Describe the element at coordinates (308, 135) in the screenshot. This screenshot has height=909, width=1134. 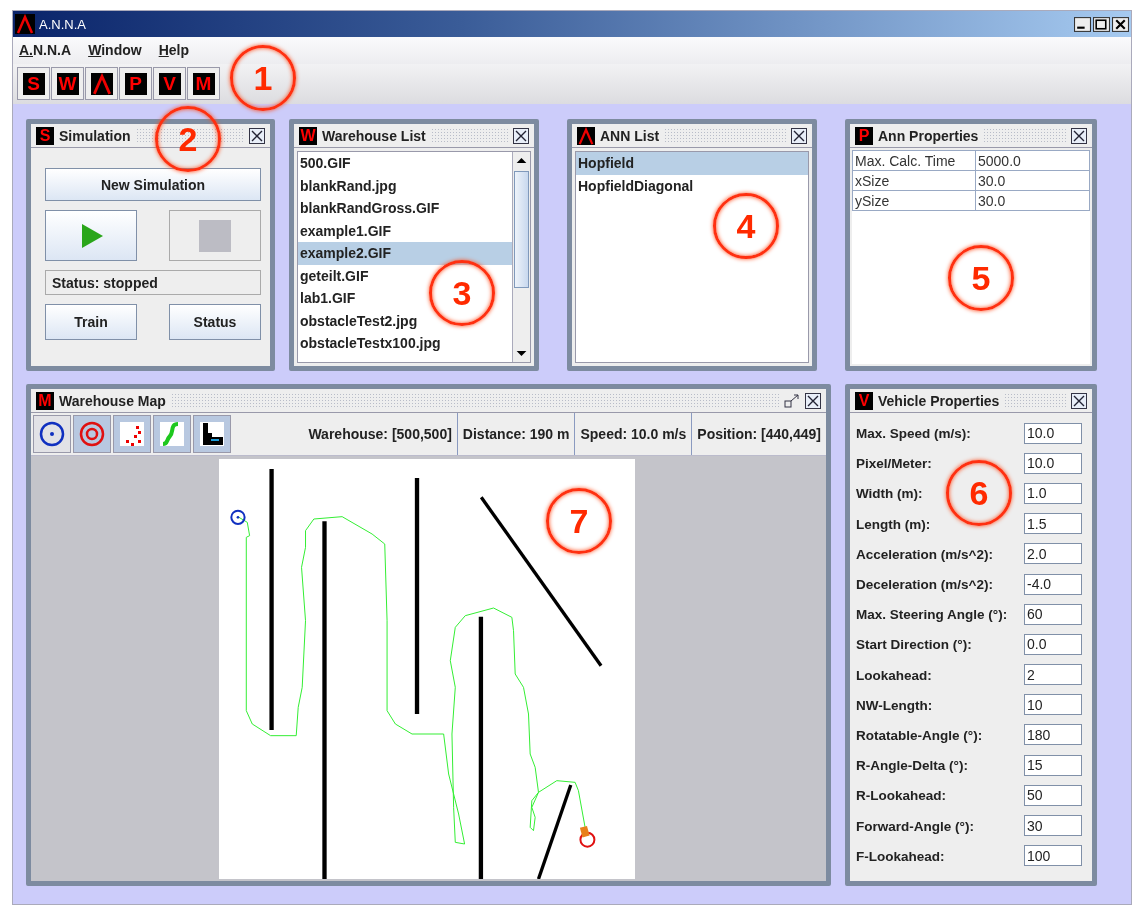
I see `letter-icon: W` at that location.